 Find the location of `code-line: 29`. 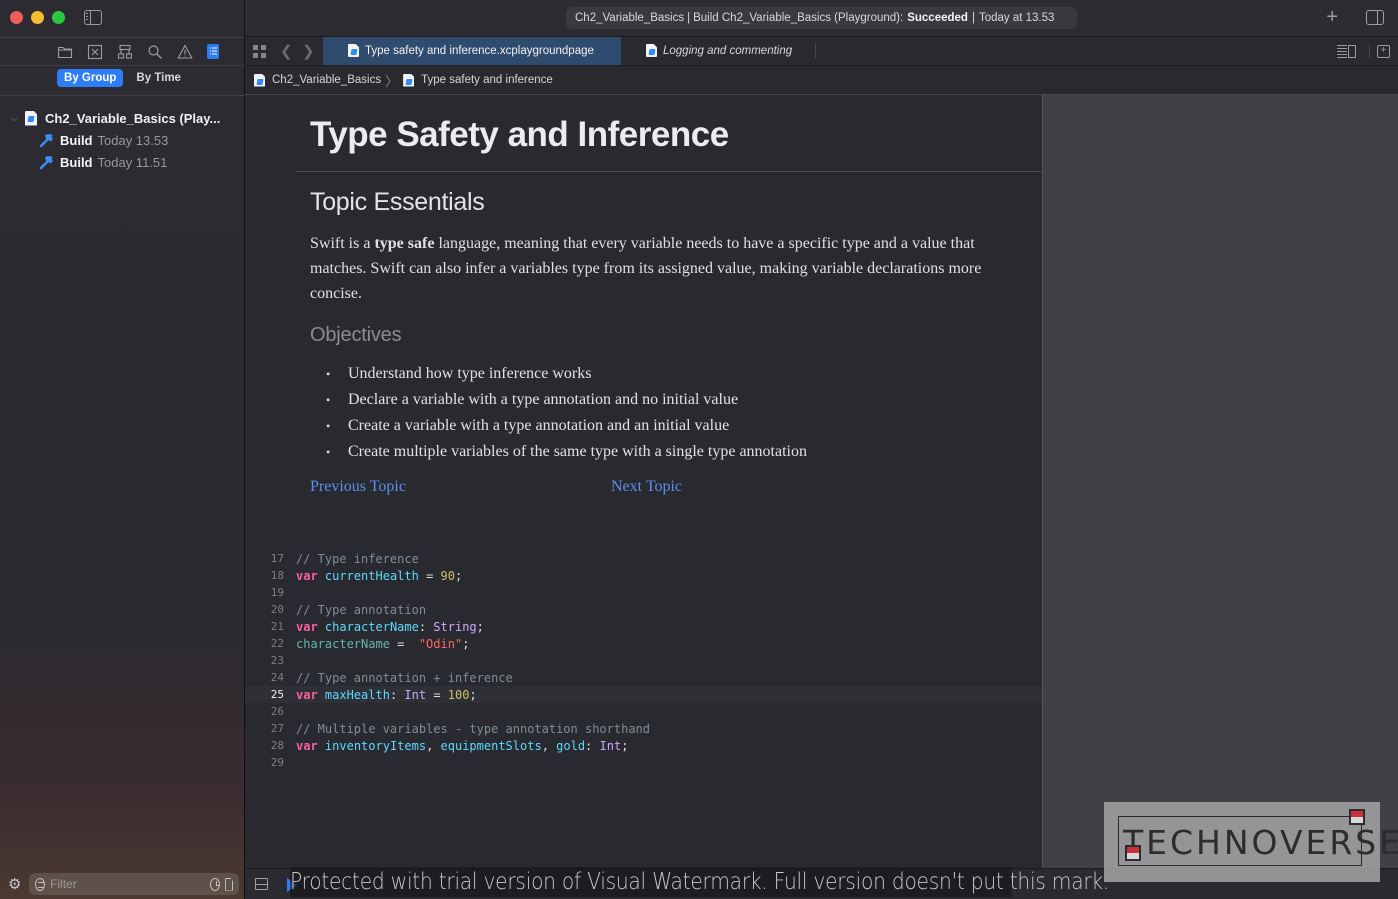

code-line: 29 is located at coordinates (643, 762).